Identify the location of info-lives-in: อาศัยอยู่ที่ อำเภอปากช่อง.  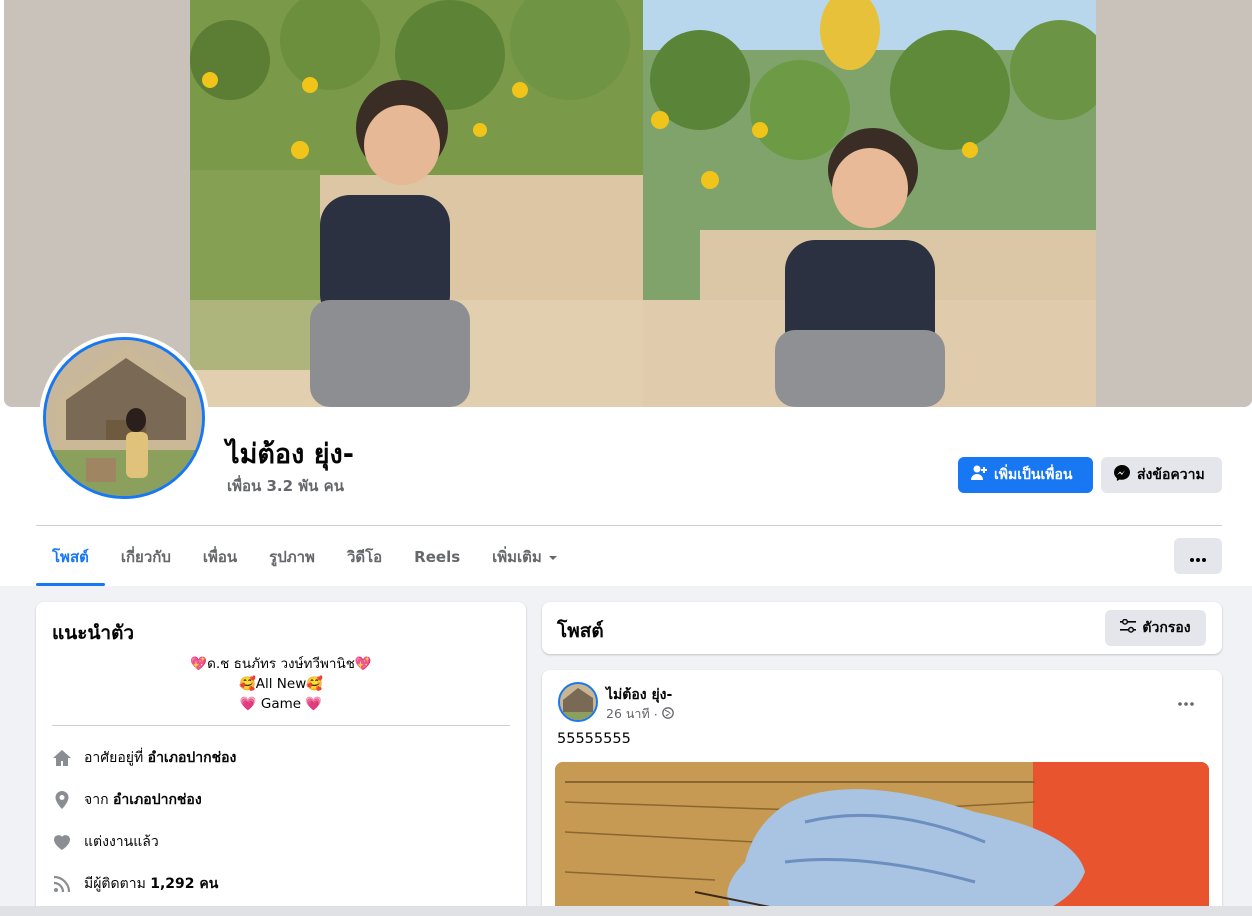
(144, 758).